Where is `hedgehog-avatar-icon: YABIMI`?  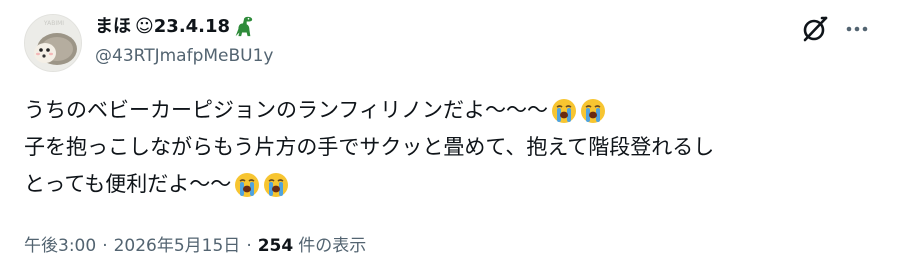 hedgehog-avatar-icon: YABIMI is located at coordinates (53, 43).